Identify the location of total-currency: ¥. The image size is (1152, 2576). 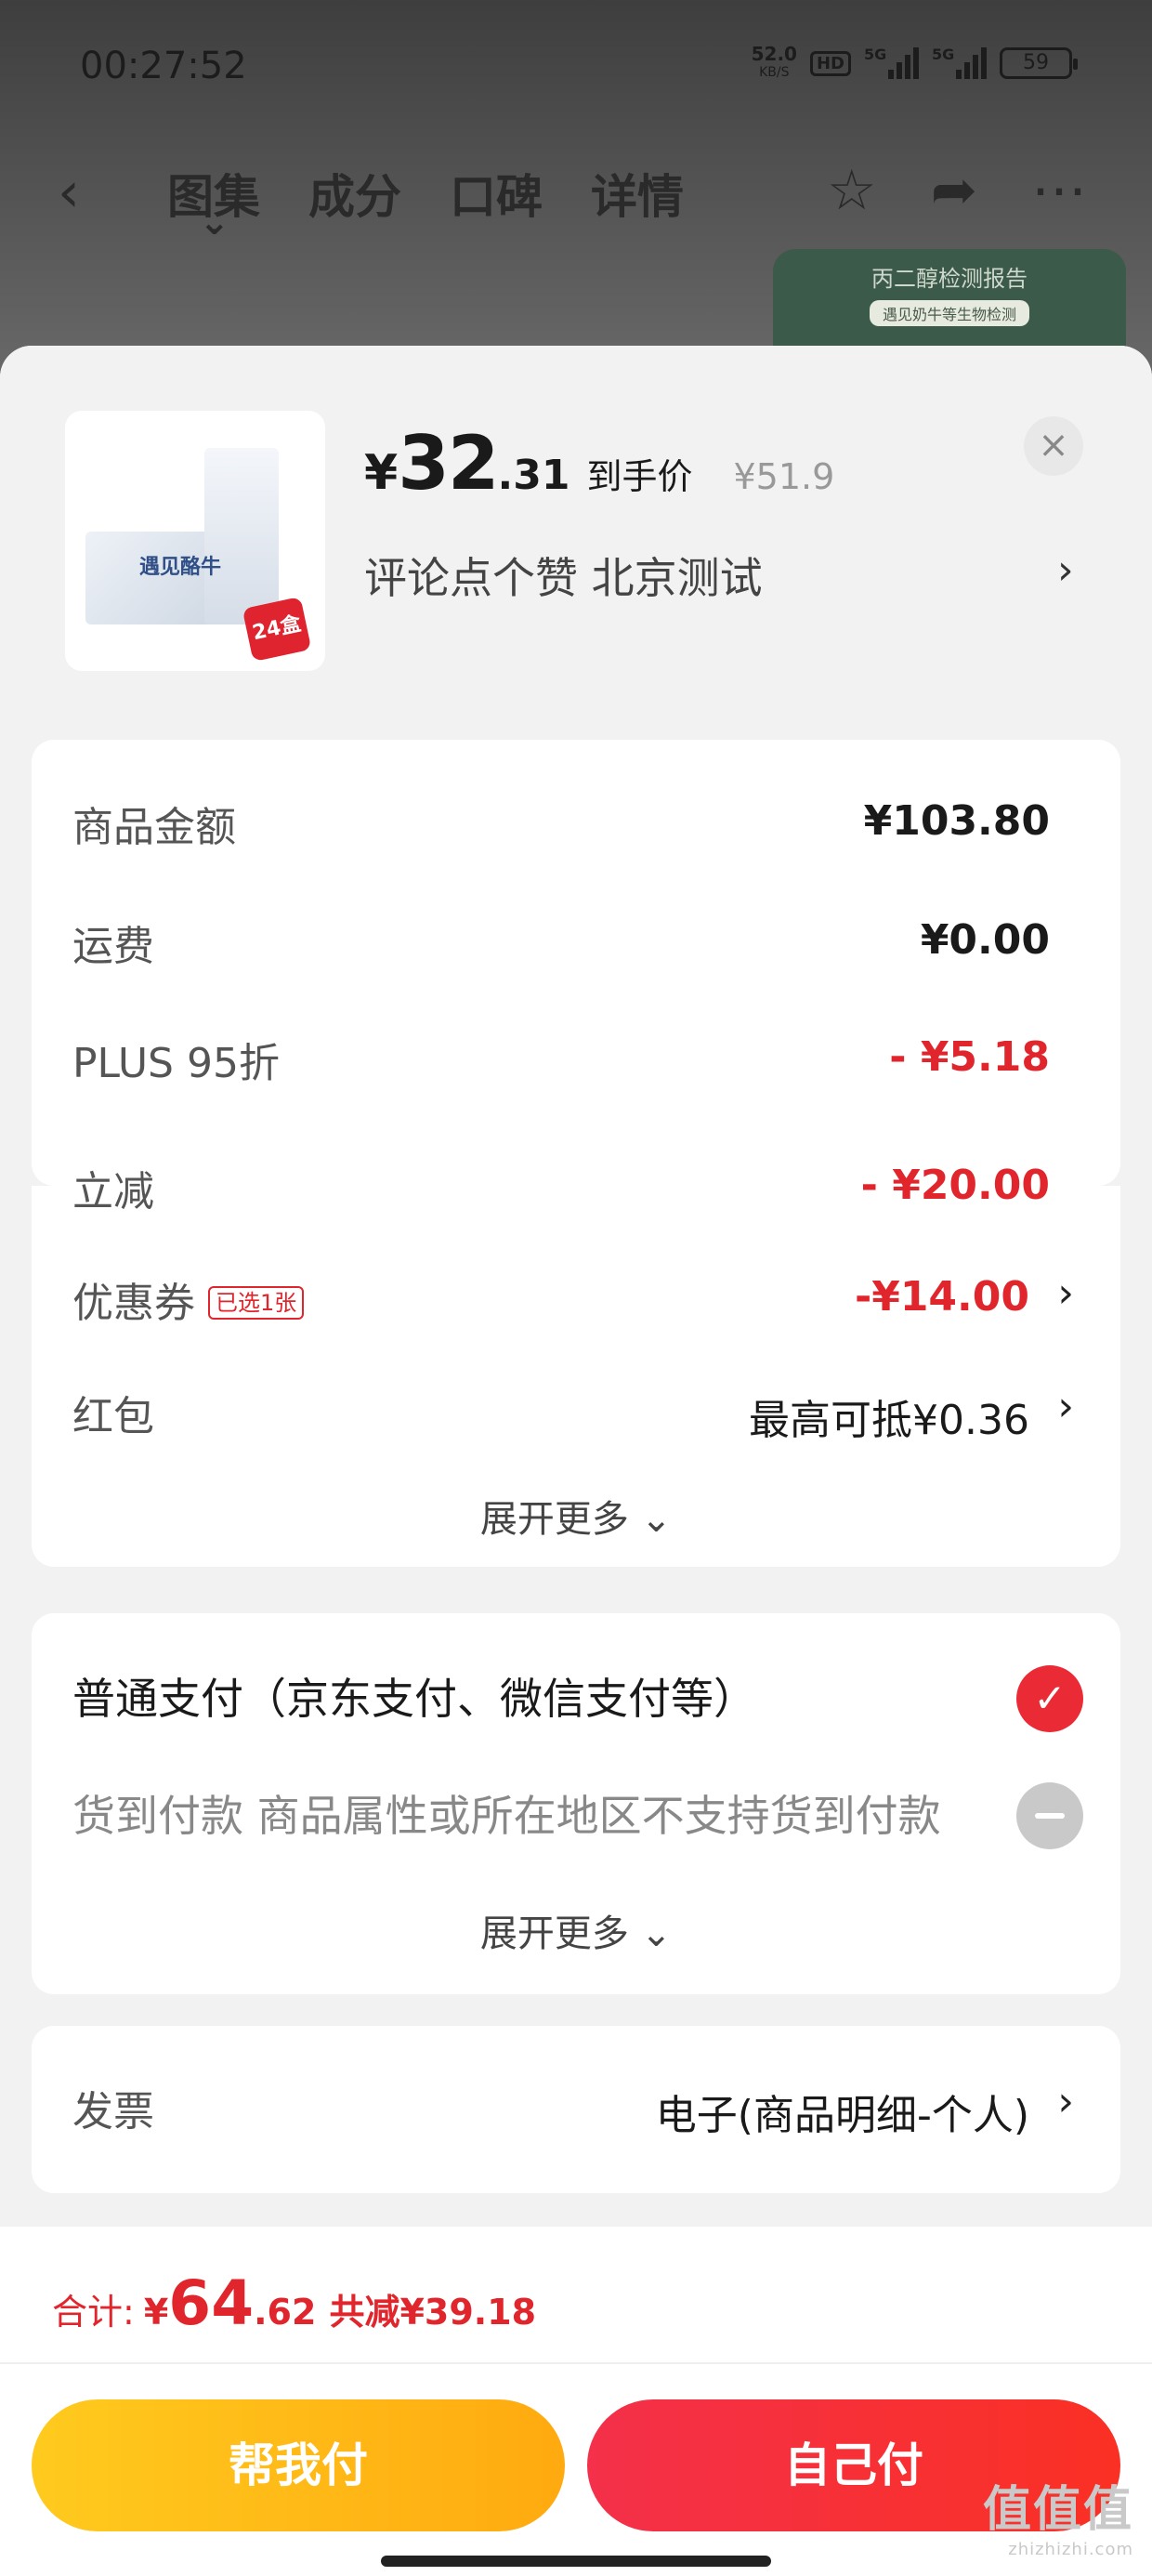
(156, 2312).